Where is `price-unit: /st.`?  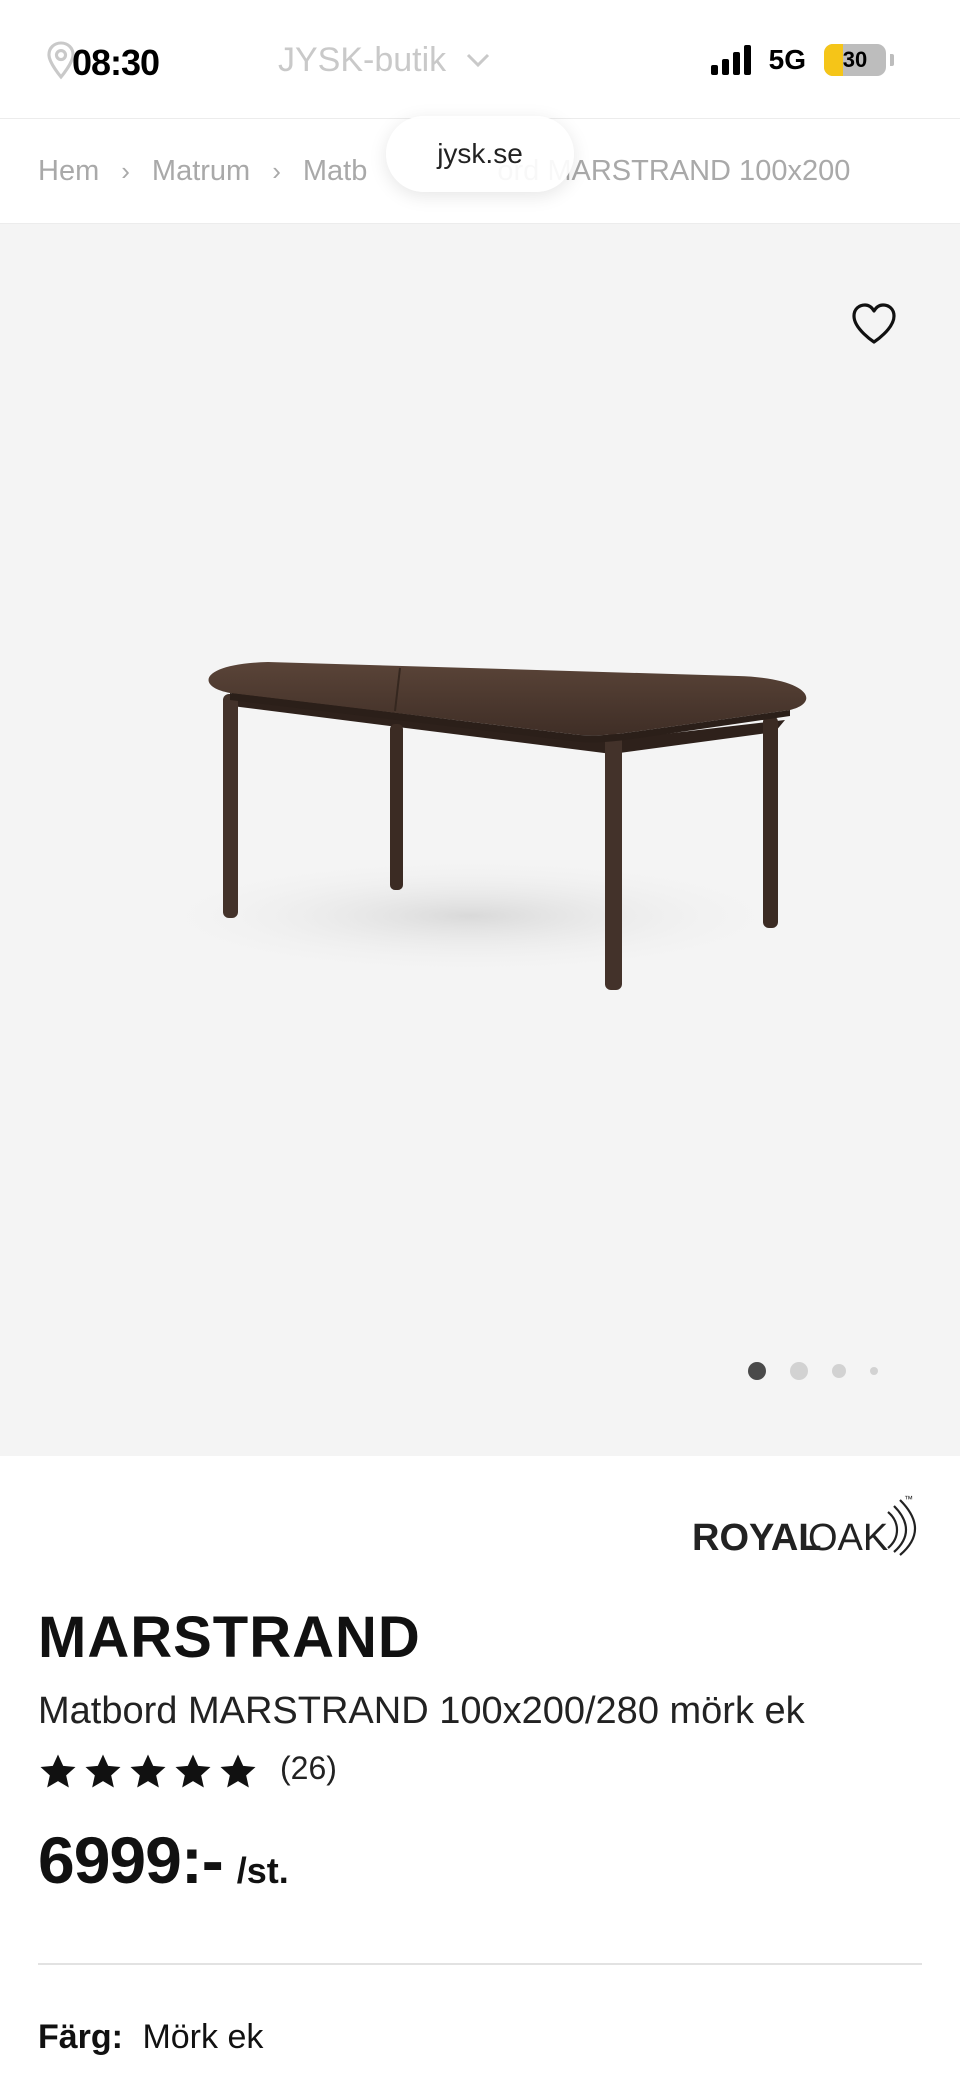 price-unit: /st. is located at coordinates (262, 1870).